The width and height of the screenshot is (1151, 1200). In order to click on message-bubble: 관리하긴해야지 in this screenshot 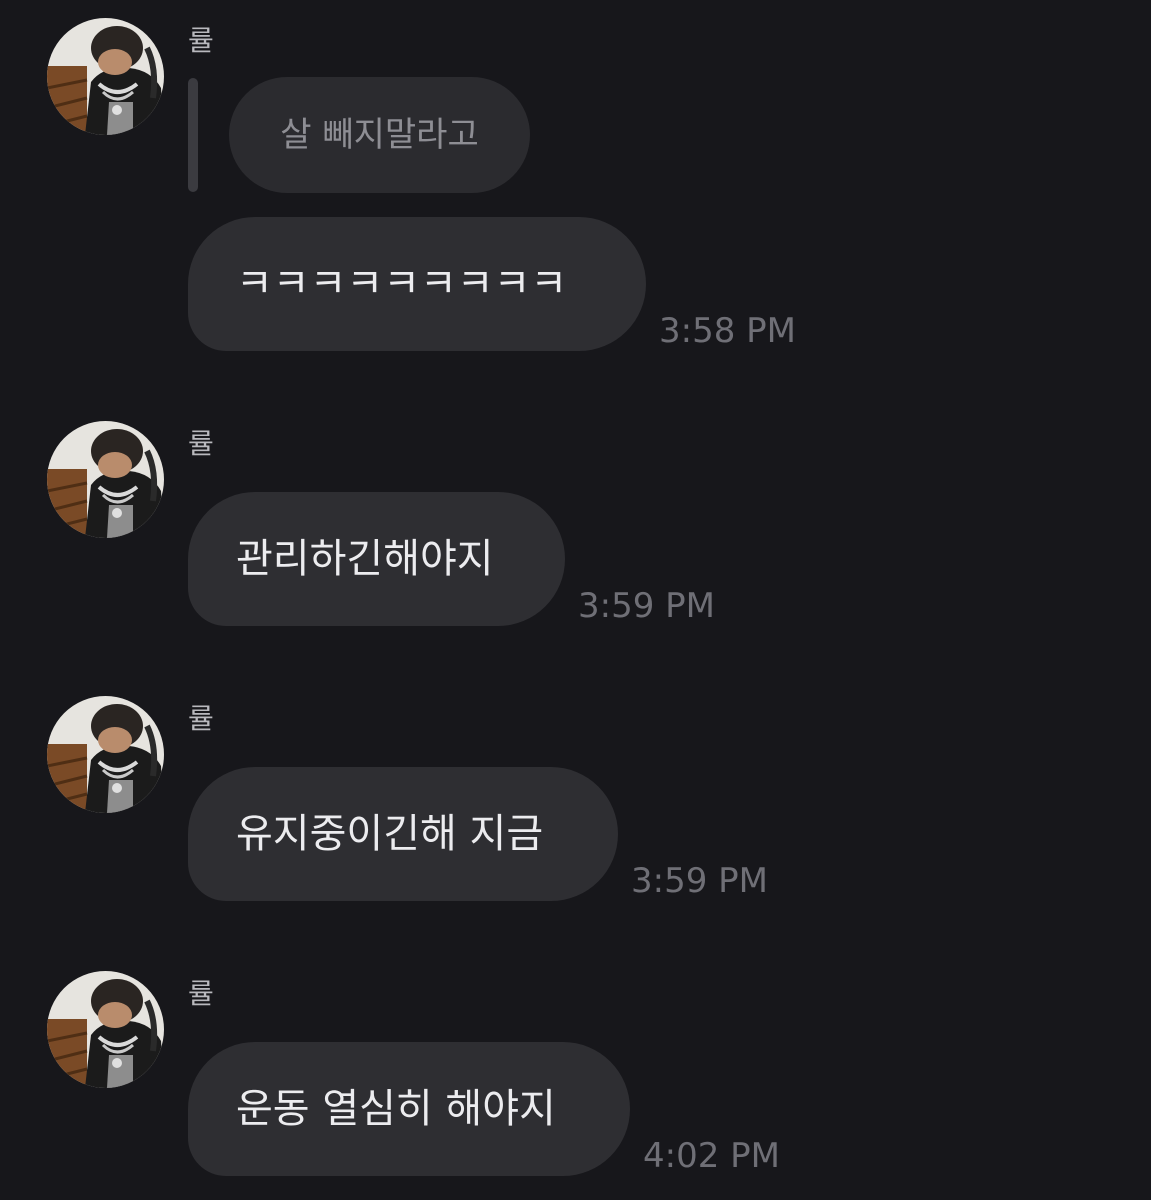, I will do `click(376, 559)`.